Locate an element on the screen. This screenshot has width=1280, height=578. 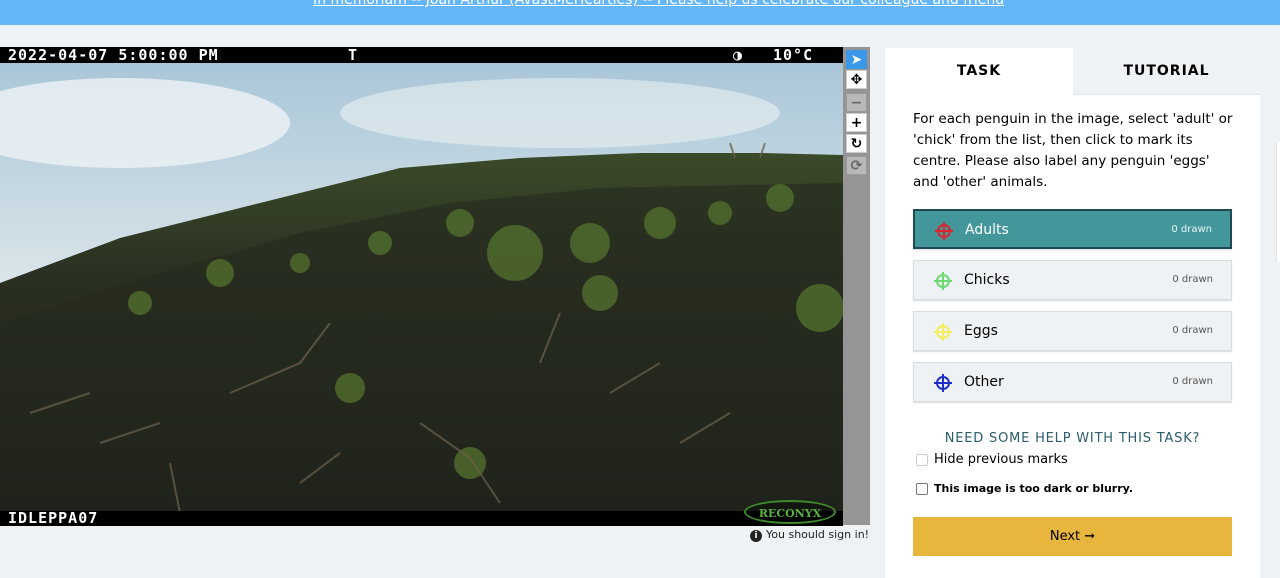
hide-marks-checkbox: Hide previous marks is located at coordinates (992, 459).